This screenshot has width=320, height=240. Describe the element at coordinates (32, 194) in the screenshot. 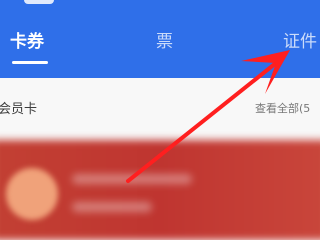

I see `card-avatar` at that location.